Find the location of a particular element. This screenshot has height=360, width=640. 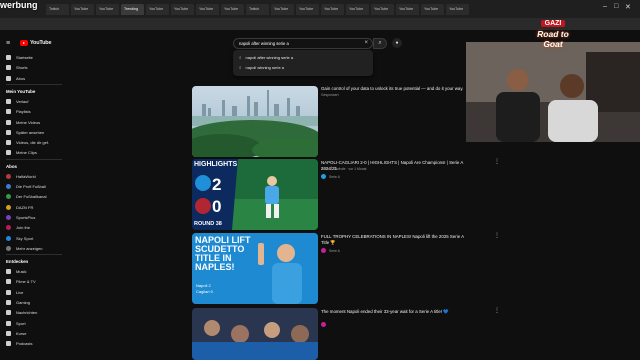

close-icon: ✕ is located at coordinates (628, 7).